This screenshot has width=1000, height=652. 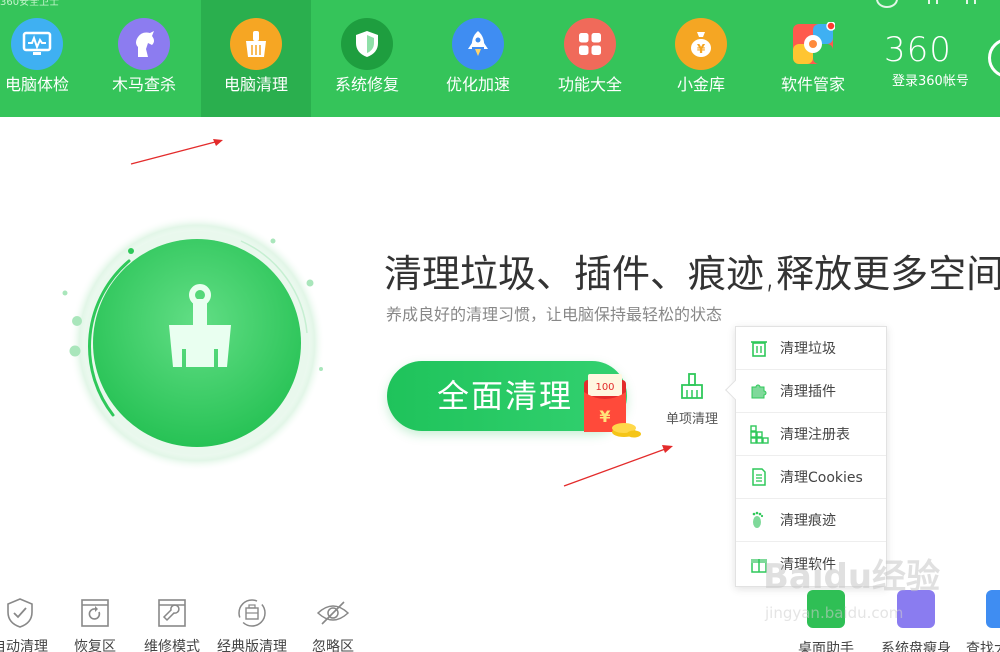 What do you see at coordinates (983, 646) in the screenshot?
I see `tool-label: 查找大` at bounding box center [983, 646].